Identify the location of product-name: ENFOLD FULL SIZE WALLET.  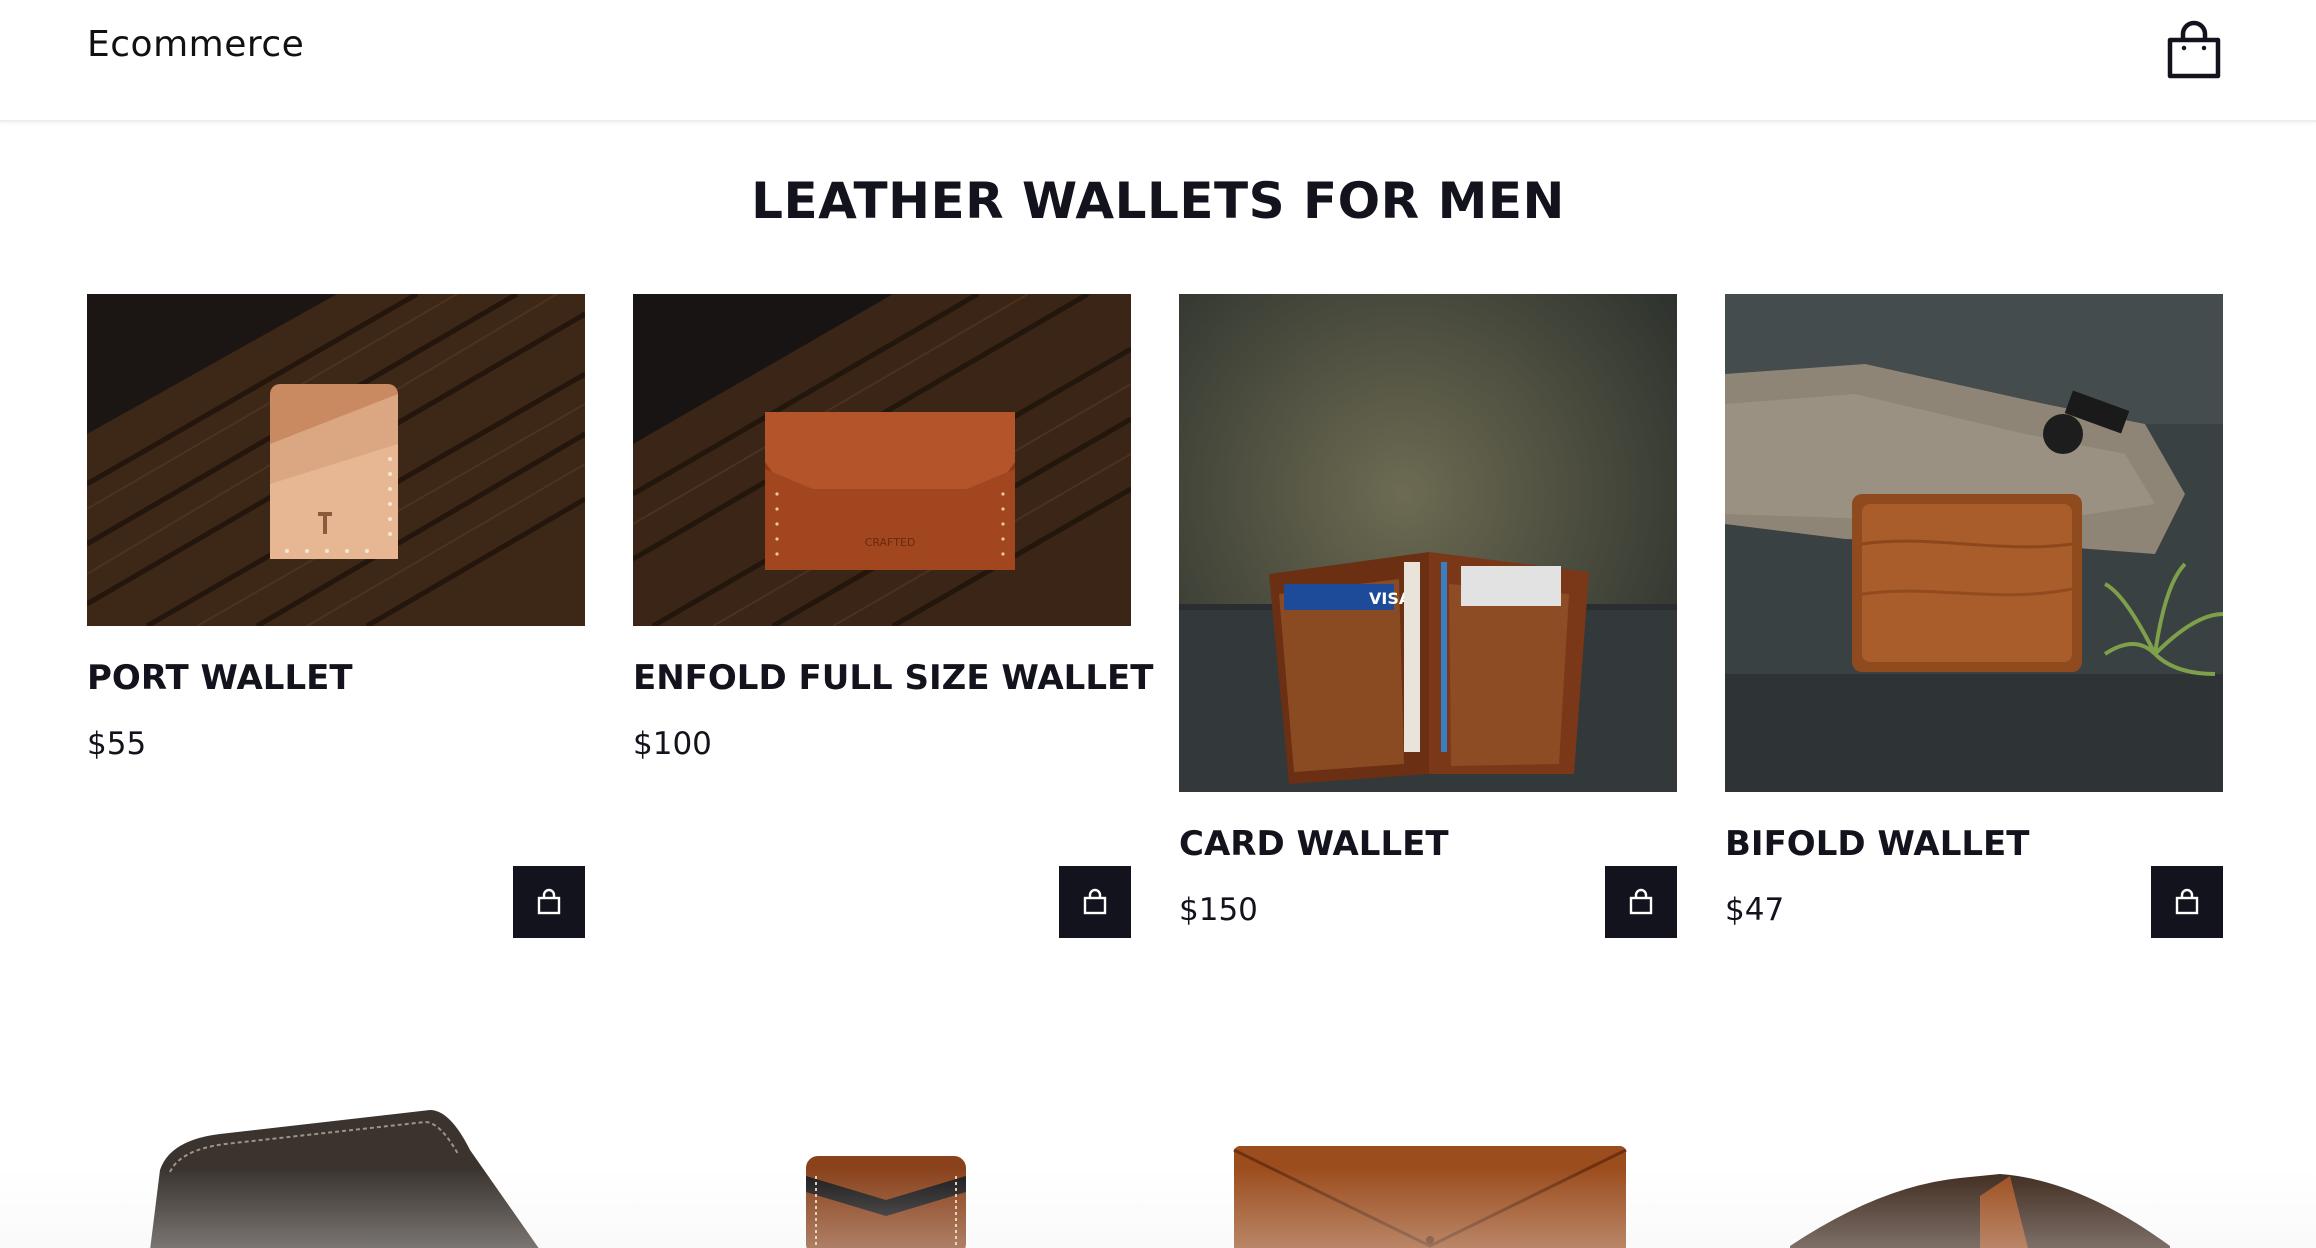
(893, 678).